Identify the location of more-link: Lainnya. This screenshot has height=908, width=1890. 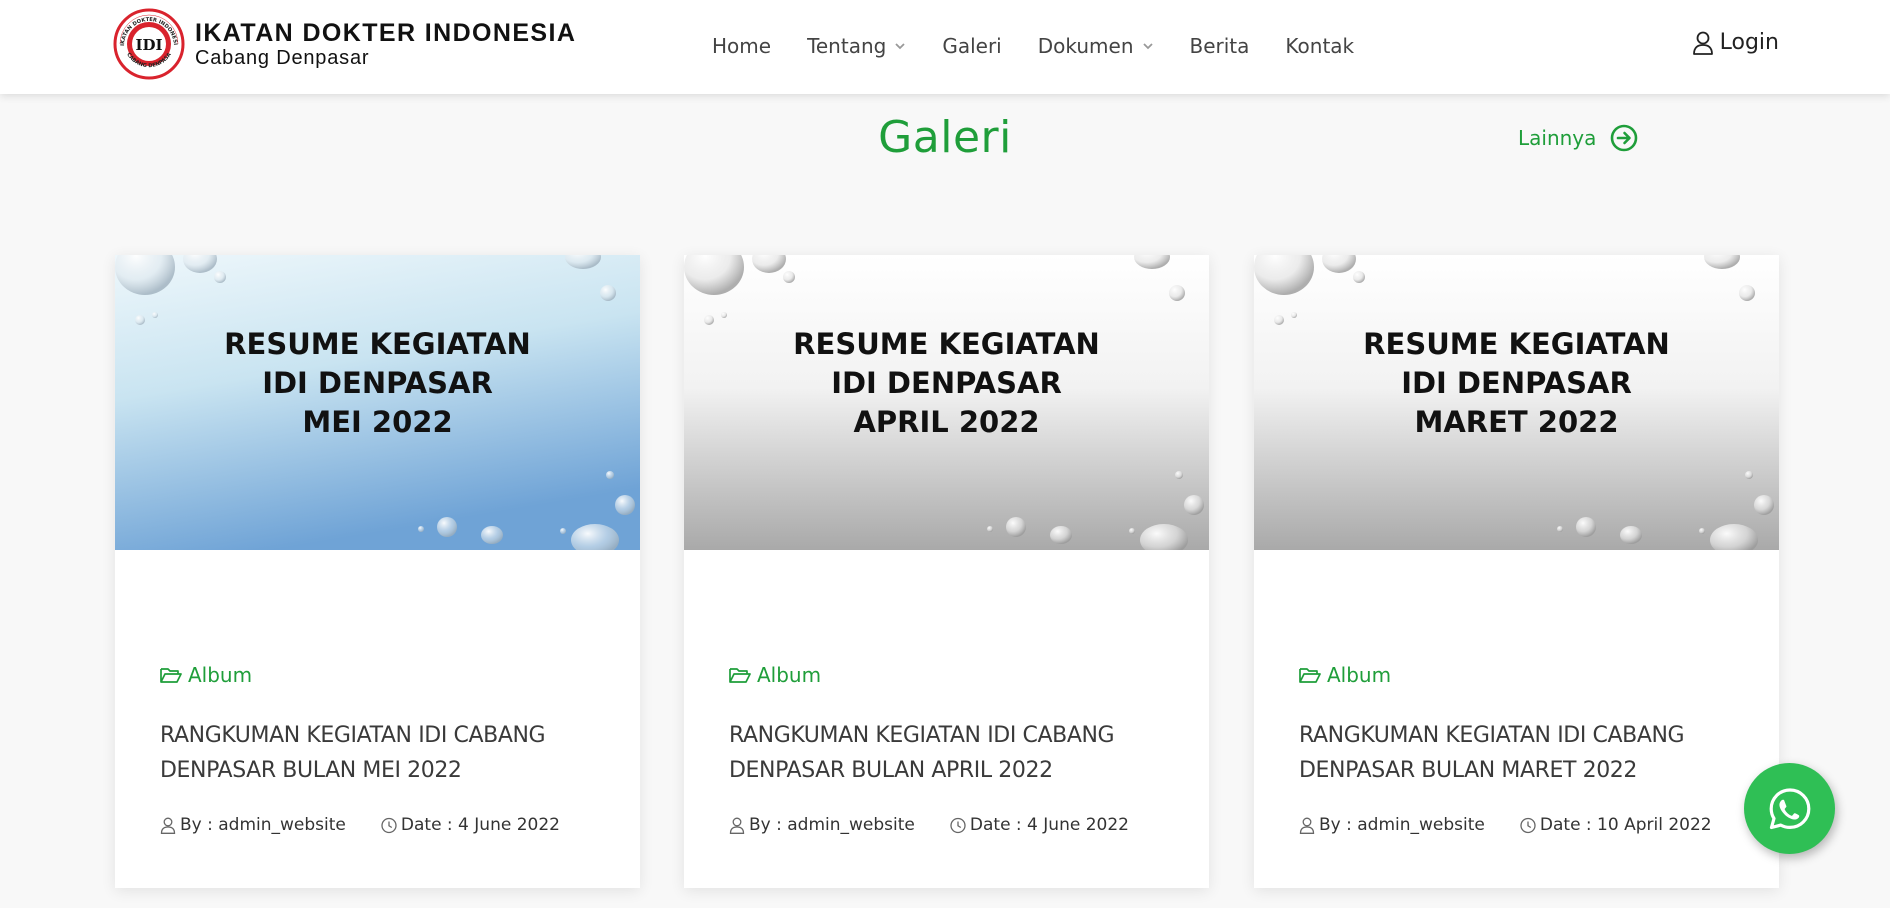
(1578, 138).